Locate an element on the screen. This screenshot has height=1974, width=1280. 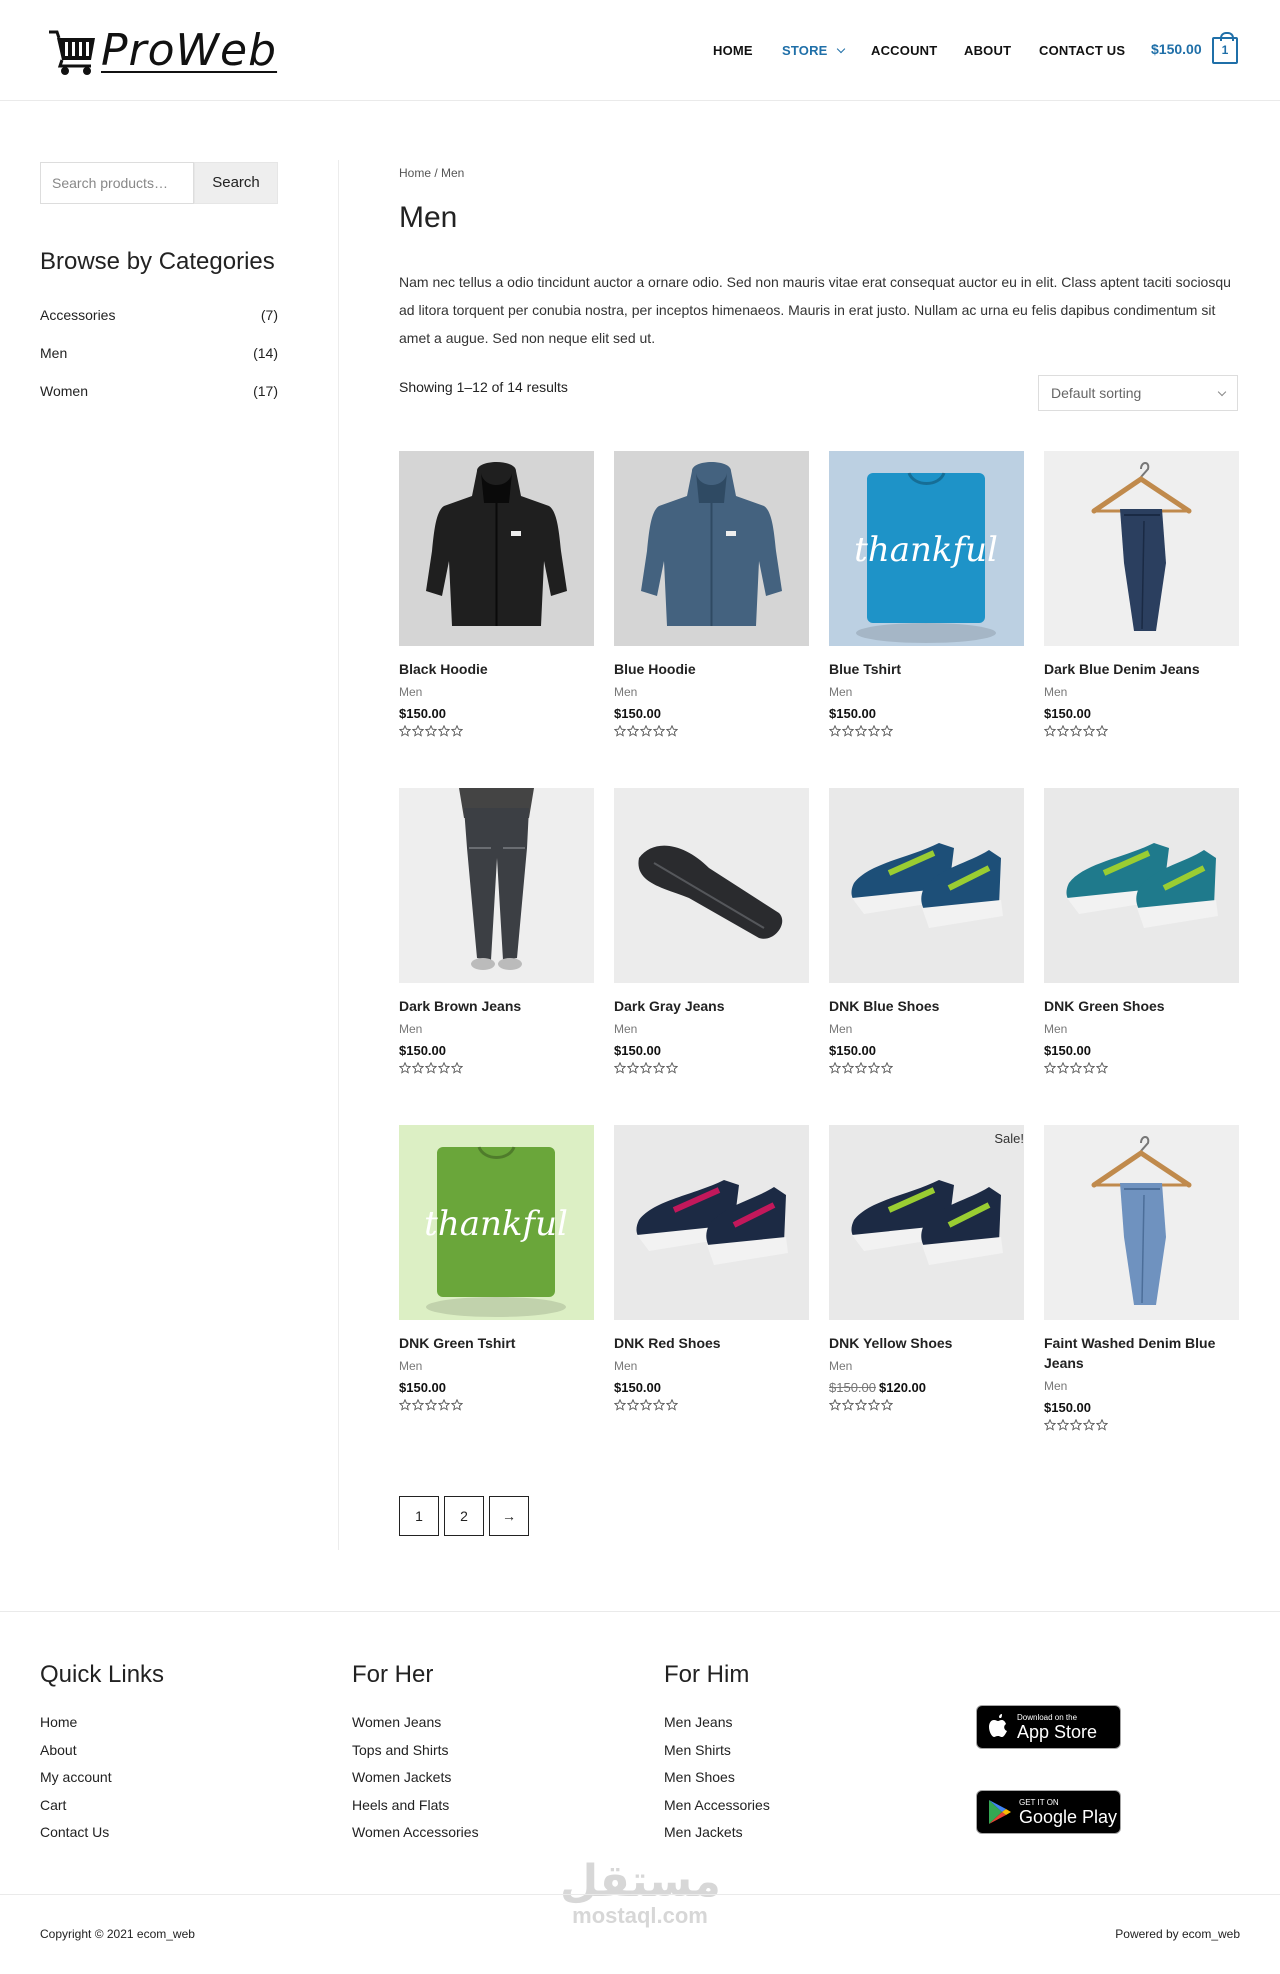
product-card: DNK Red Shoes Men $150.00 is located at coordinates (711, 1269).